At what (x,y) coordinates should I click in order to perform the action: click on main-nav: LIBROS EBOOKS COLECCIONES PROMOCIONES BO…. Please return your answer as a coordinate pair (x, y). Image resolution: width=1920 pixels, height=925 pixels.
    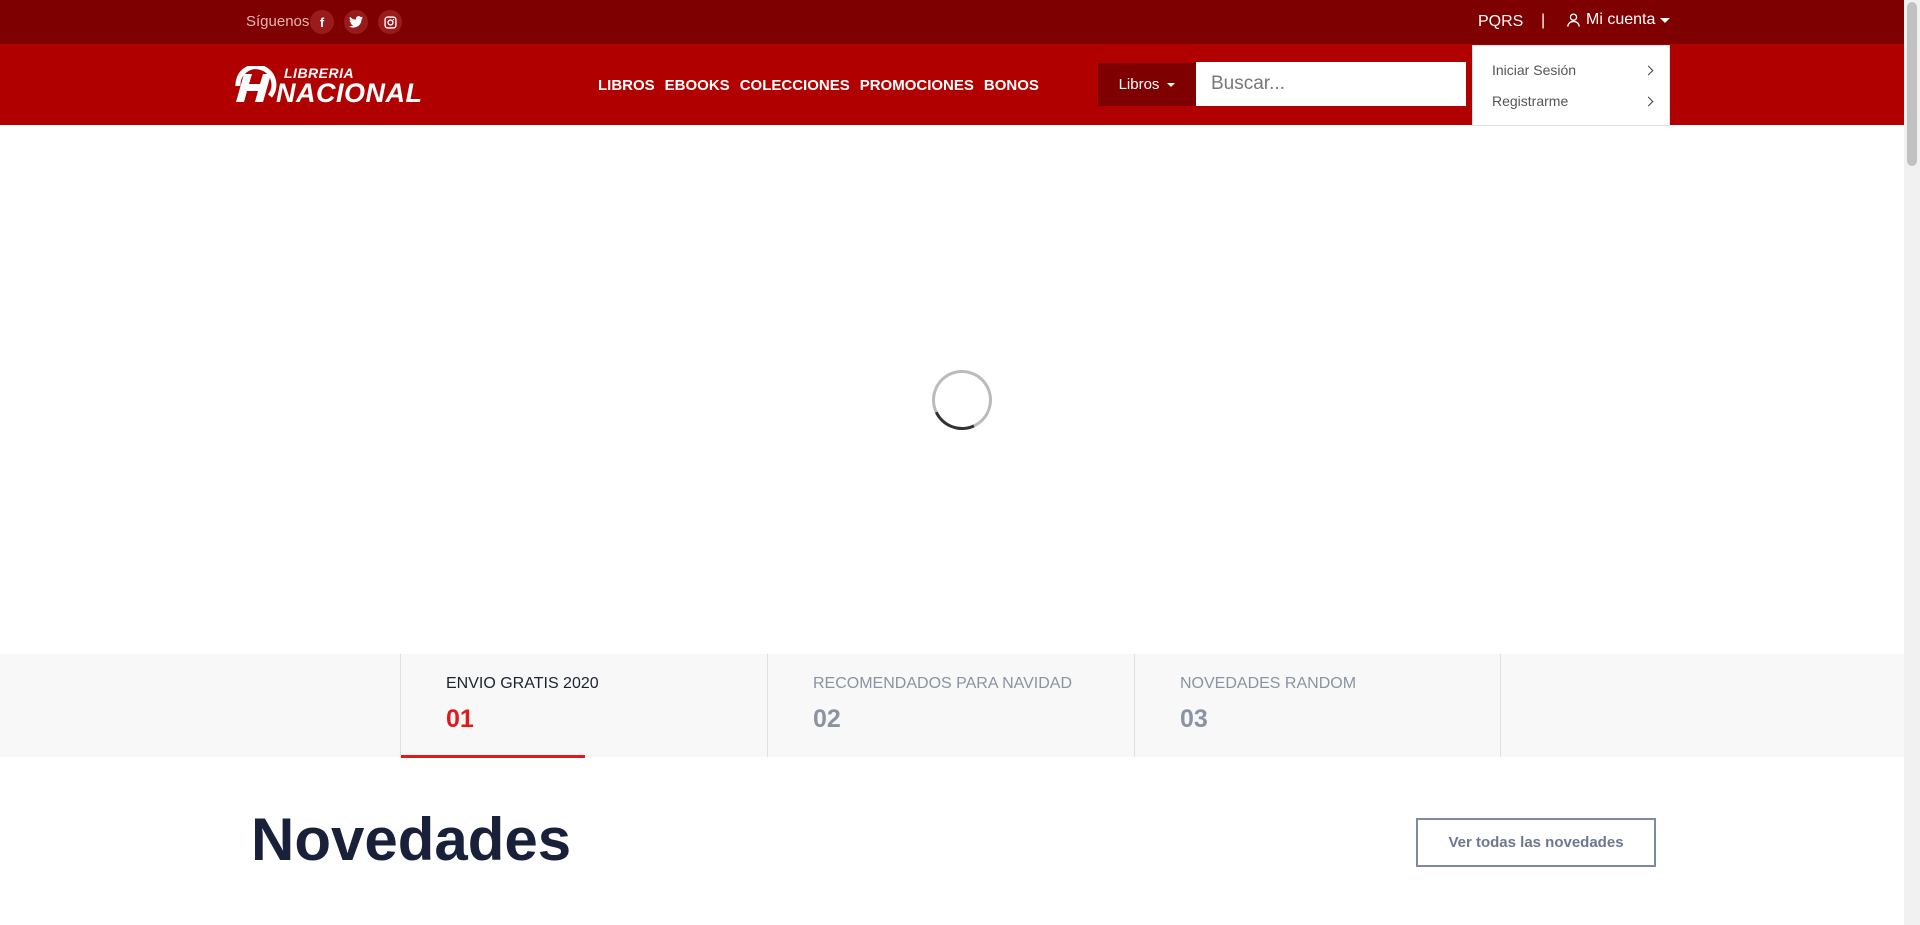
    Looking at the image, I should click on (818, 85).